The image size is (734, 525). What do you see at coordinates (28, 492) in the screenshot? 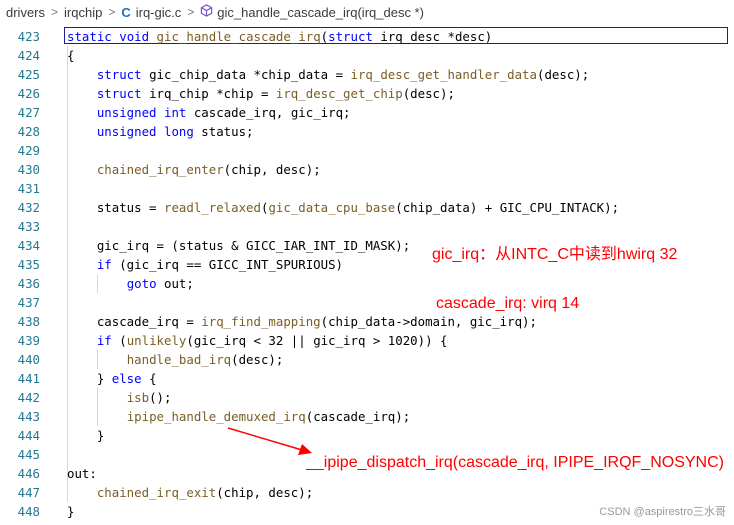
I see `line-number: 447` at bounding box center [28, 492].